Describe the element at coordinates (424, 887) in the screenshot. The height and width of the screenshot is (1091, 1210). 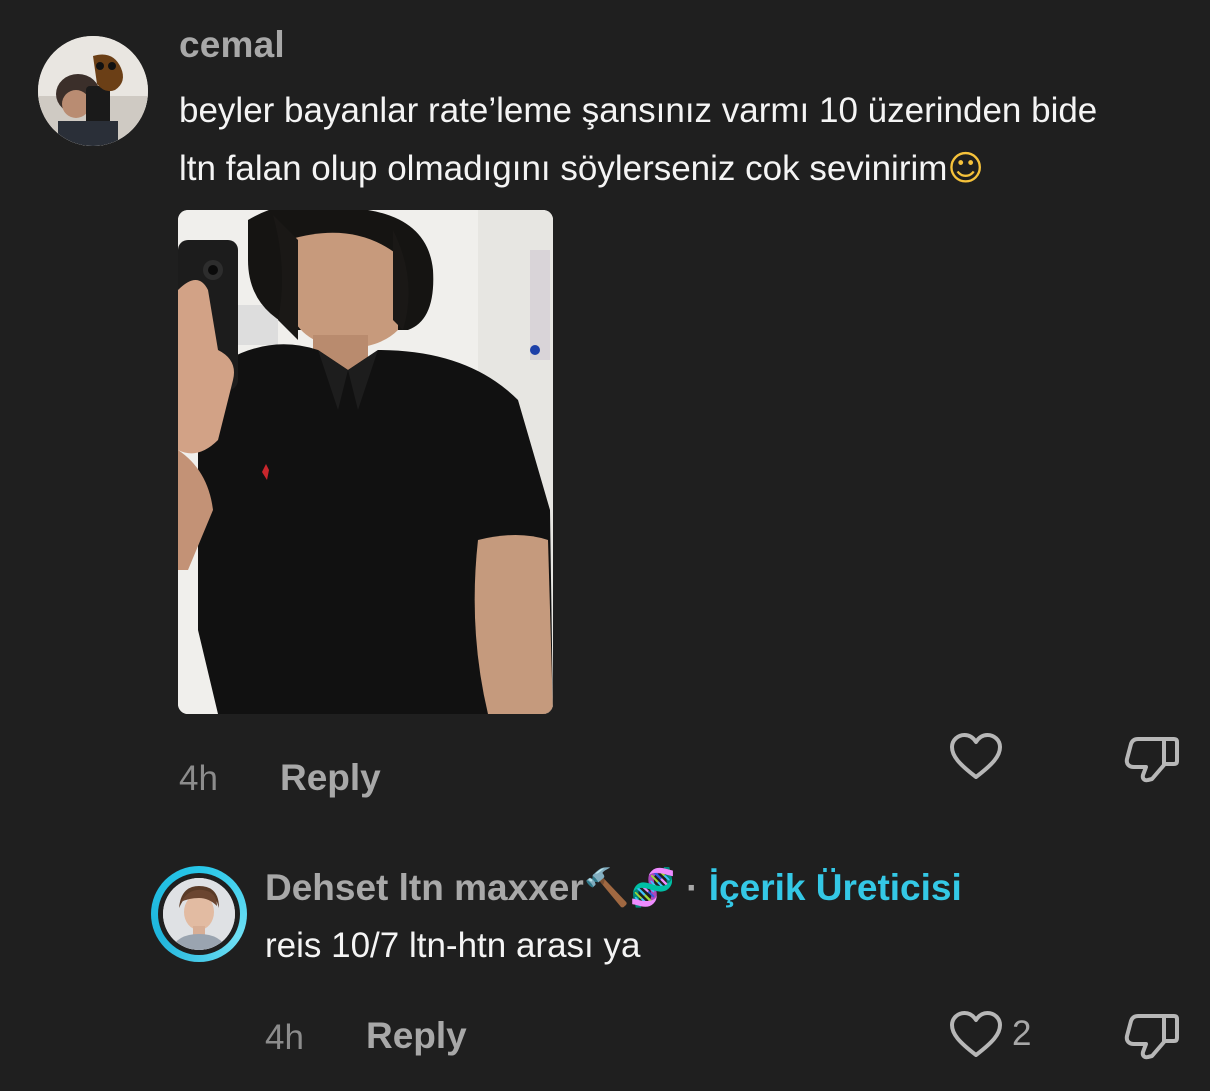
I see `reply-author-username: Dehset ltn maxxer` at that location.